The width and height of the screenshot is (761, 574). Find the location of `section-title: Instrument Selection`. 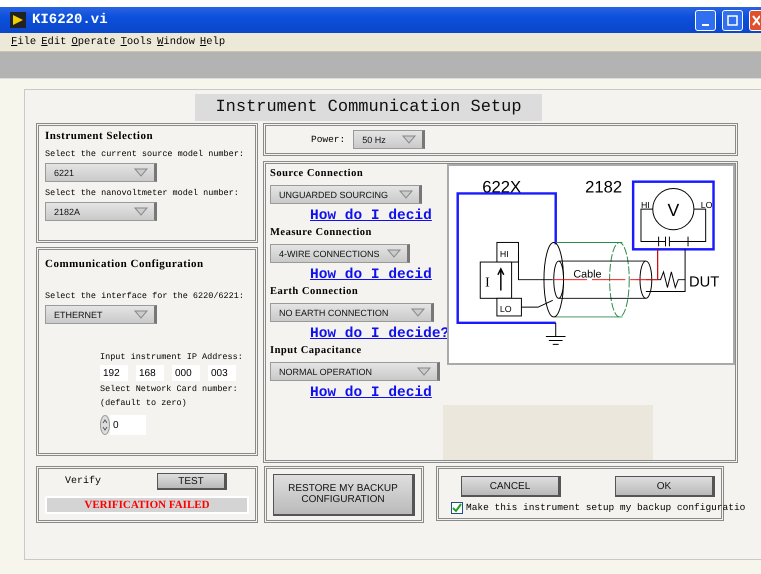

section-title: Instrument Selection is located at coordinates (99, 136).